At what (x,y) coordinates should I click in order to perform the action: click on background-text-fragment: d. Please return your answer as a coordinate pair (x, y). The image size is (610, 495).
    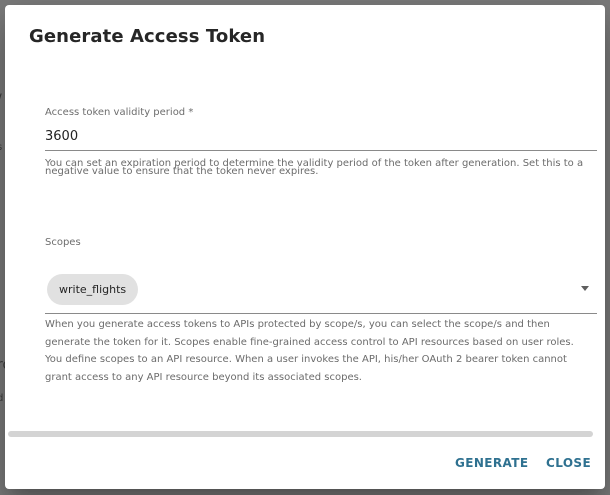
    Looking at the image, I should click on (2, 398).